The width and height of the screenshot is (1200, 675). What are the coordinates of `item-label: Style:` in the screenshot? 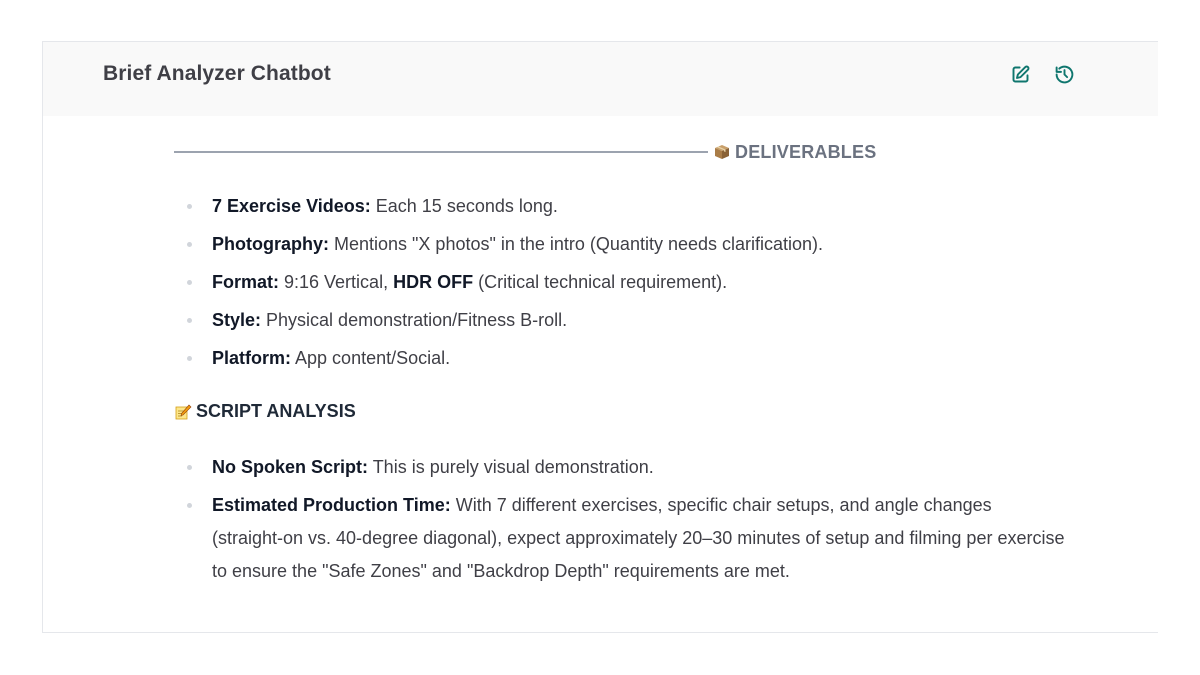 It's located at (237, 320).